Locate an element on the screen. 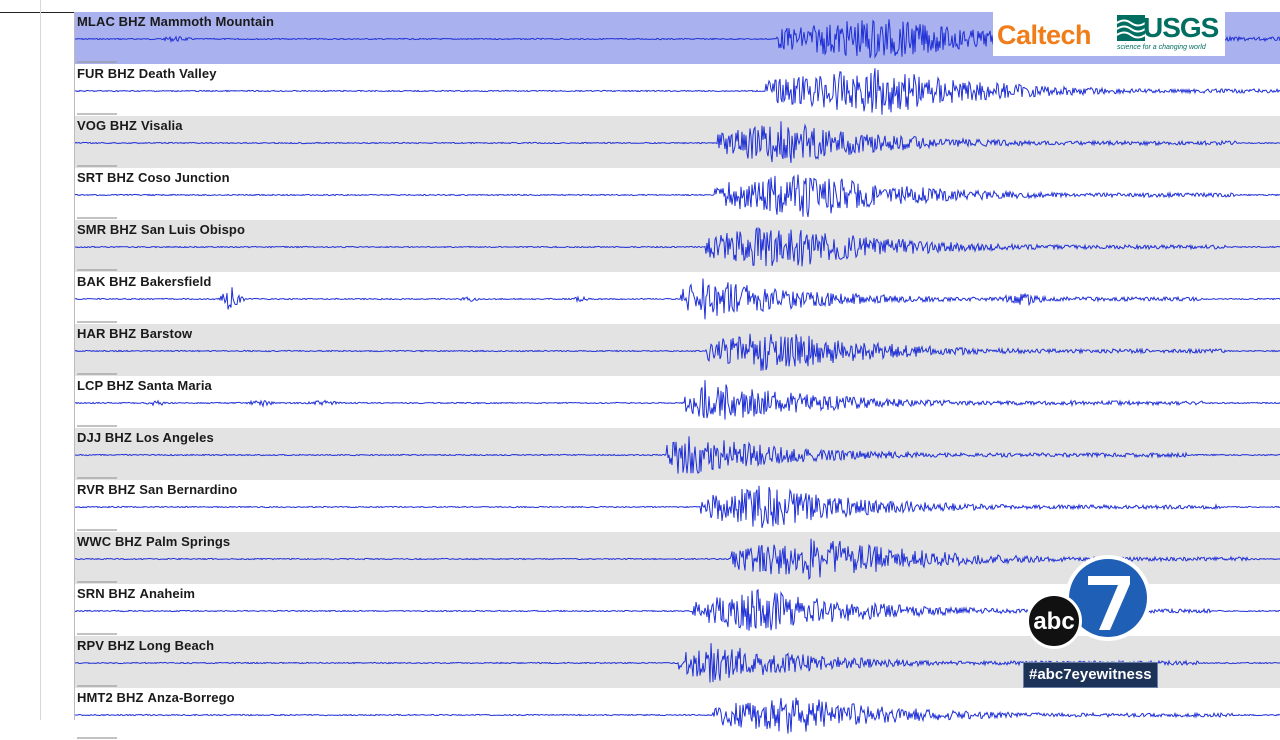  station-label: WWC BHZ Palm Springs is located at coordinates (153, 541).